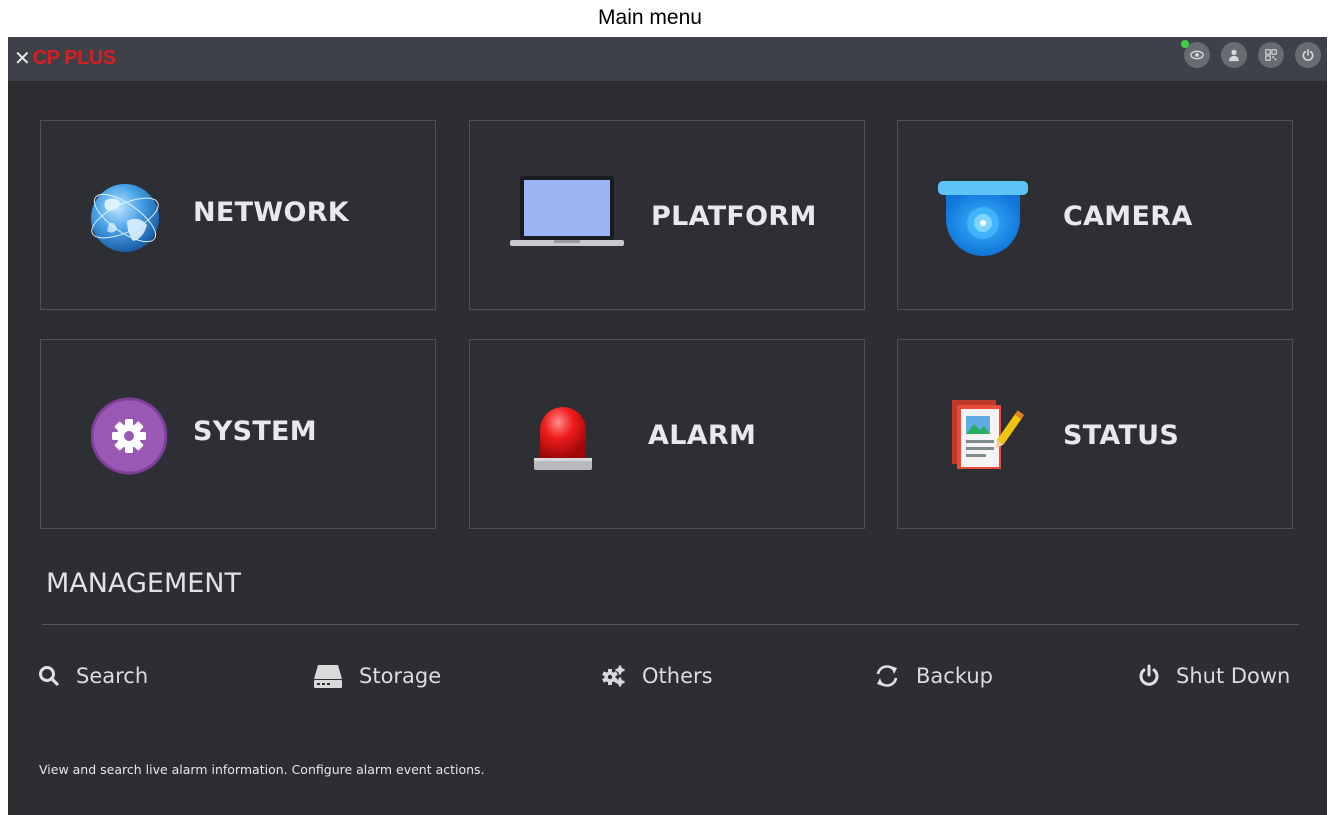 Image resolution: width=1335 pixels, height=815 pixels. I want to click on search-label: Search, so click(112, 676).